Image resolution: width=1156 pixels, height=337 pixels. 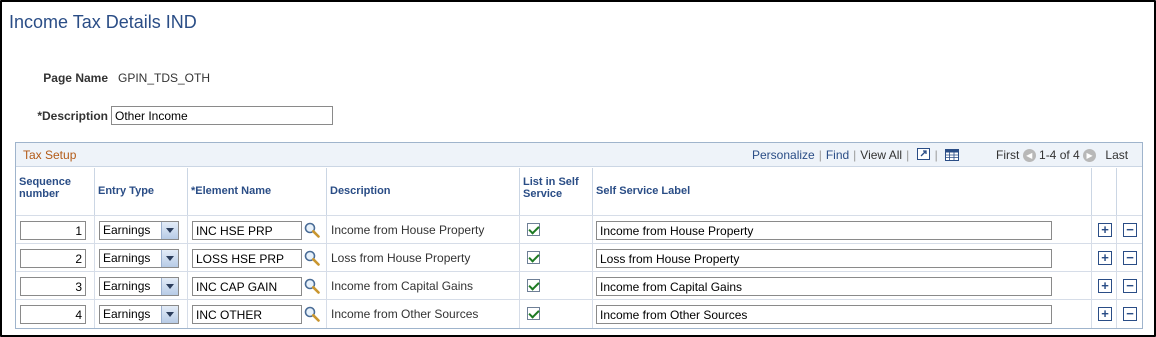 What do you see at coordinates (50, 155) in the screenshot?
I see `grid-title: Tax Setup` at bounding box center [50, 155].